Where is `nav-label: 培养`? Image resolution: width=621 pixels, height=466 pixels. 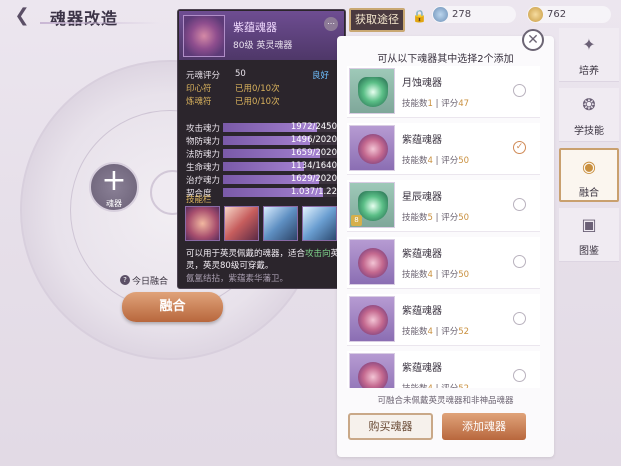 nav-label: 培养 is located at coordinates (589, 71).